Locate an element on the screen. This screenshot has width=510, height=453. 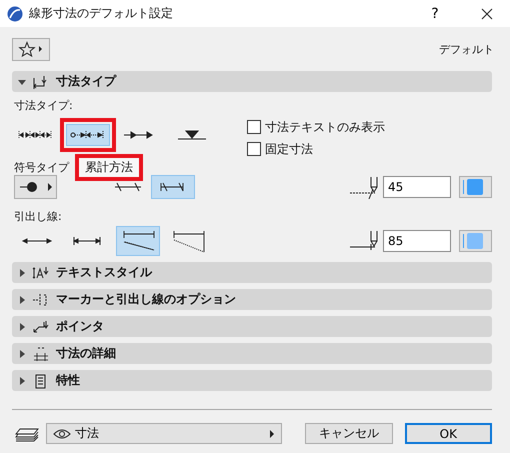
section-title: 寸法の詳細 is located at coordinates (86, 353).